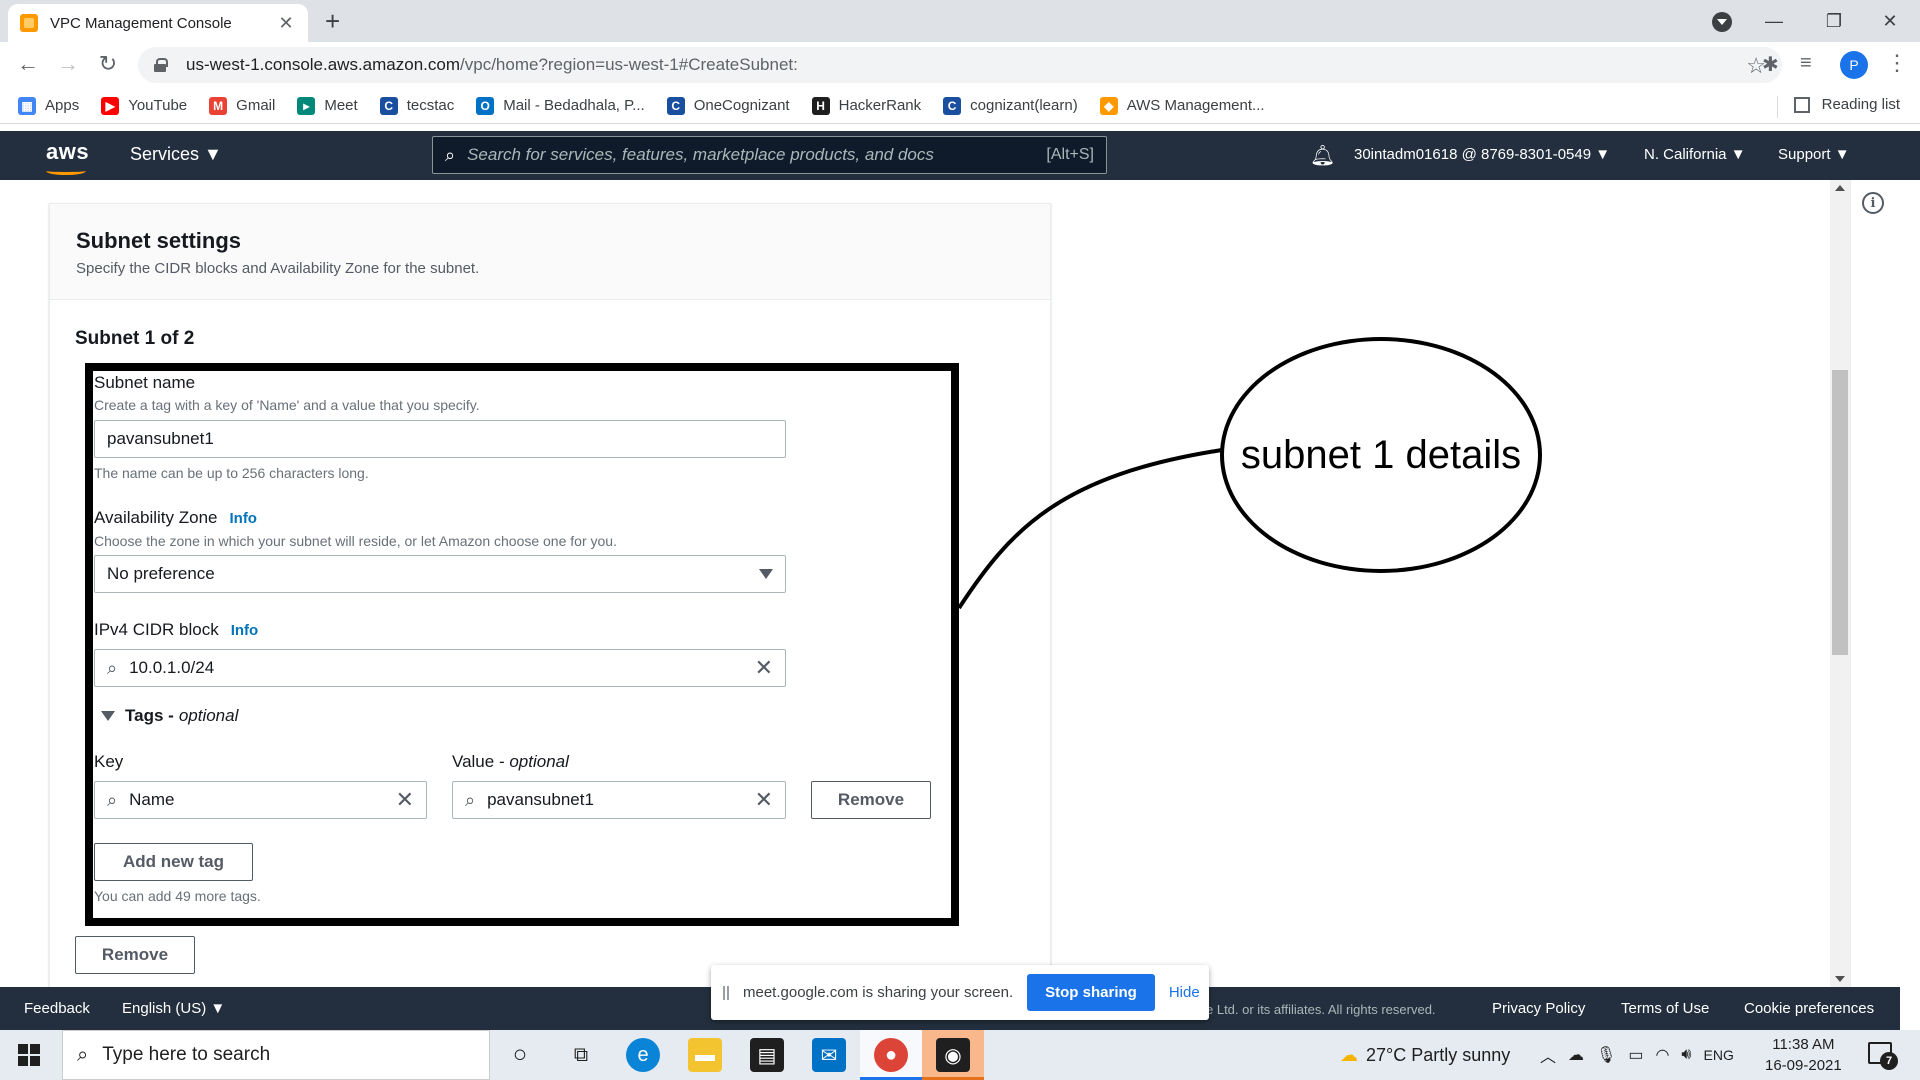 The height and width of the screenshot is (1080, 1920). I want to click on bookmark-item: C OneCognizant, so click(728, 105).